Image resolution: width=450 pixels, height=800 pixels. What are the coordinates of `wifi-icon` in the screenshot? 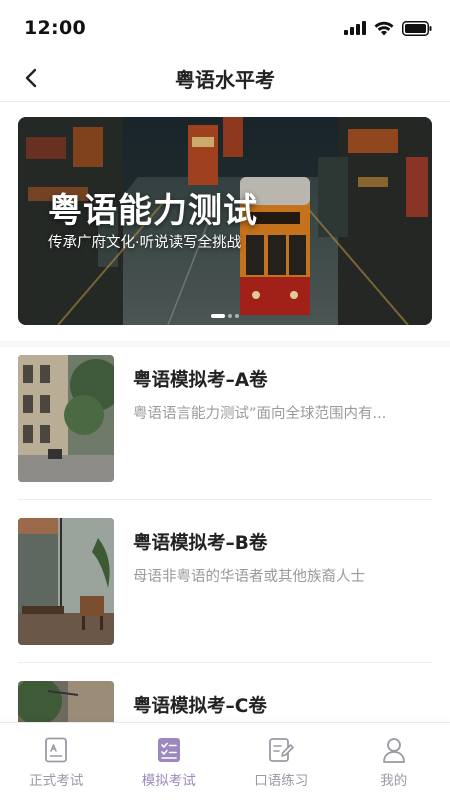 It's located at (384, 28).